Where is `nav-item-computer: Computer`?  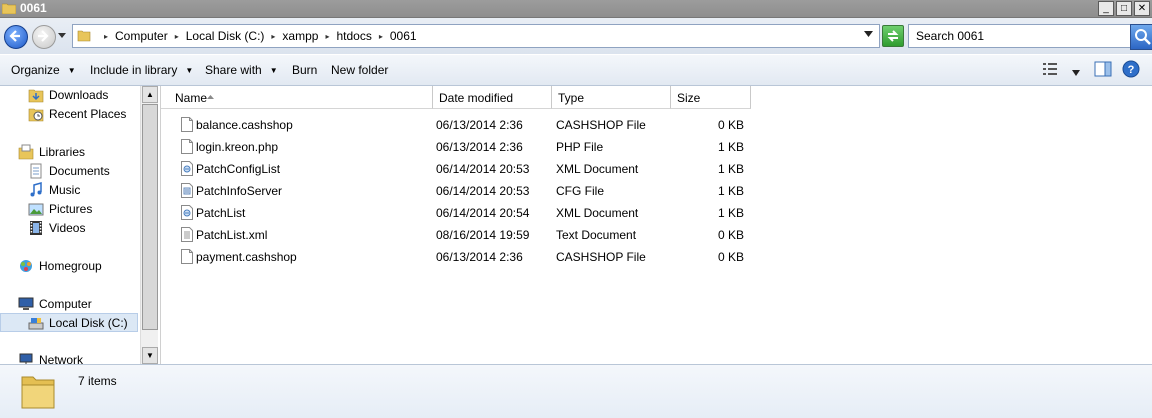
nav-item-computer: Computer is located at coordinates (55, 304).